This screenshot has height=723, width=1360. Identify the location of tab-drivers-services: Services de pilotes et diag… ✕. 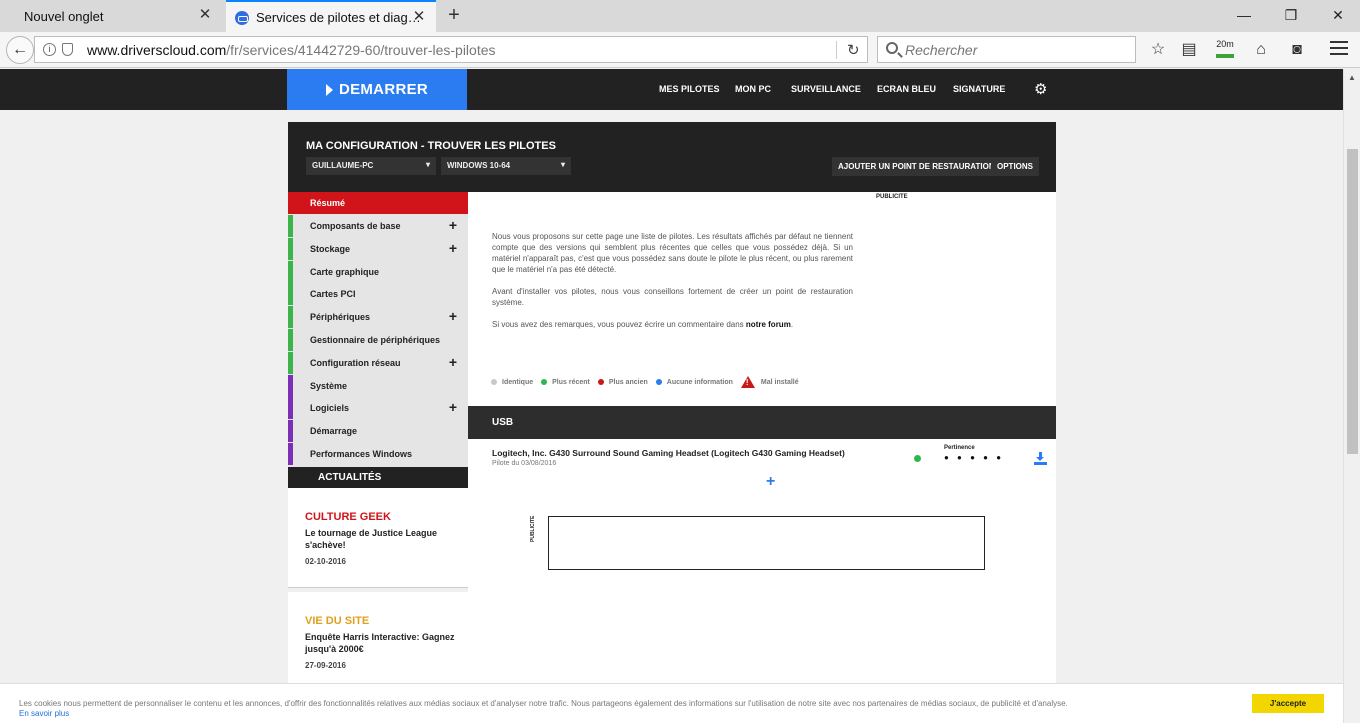
(331, 16).